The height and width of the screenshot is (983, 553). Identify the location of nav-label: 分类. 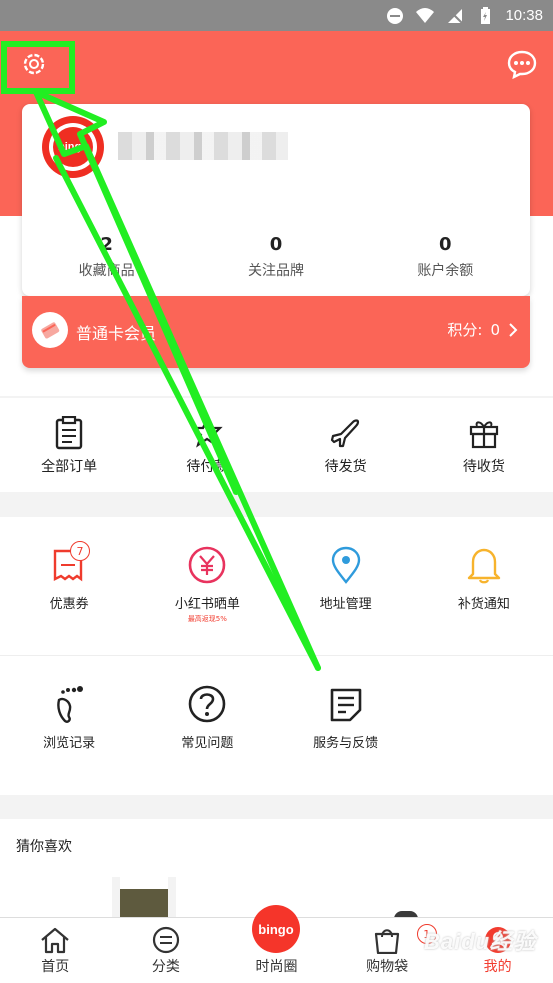
(165, 967).